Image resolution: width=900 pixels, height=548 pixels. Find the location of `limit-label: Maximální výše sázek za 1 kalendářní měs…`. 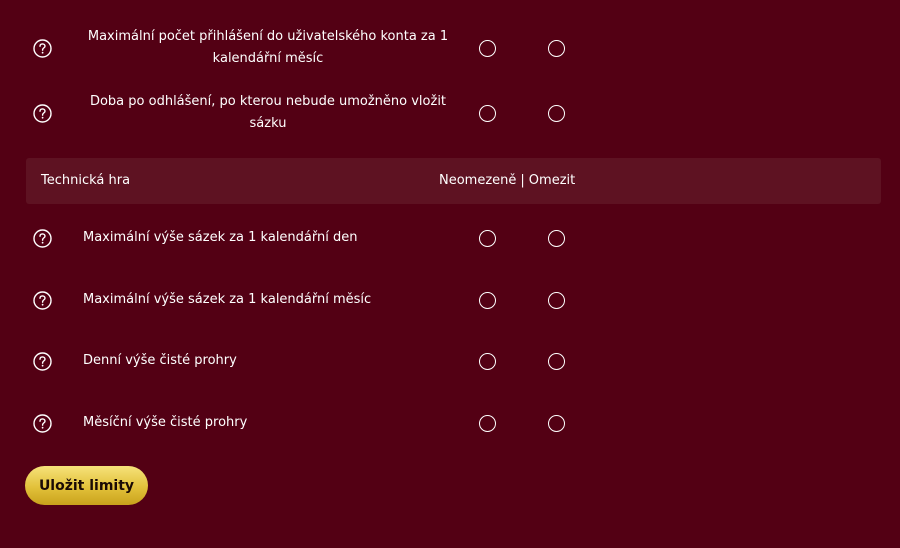

limit-label: Maximální výše sázek za 1 kalendářní měs… is located at coordinates (227, 299).